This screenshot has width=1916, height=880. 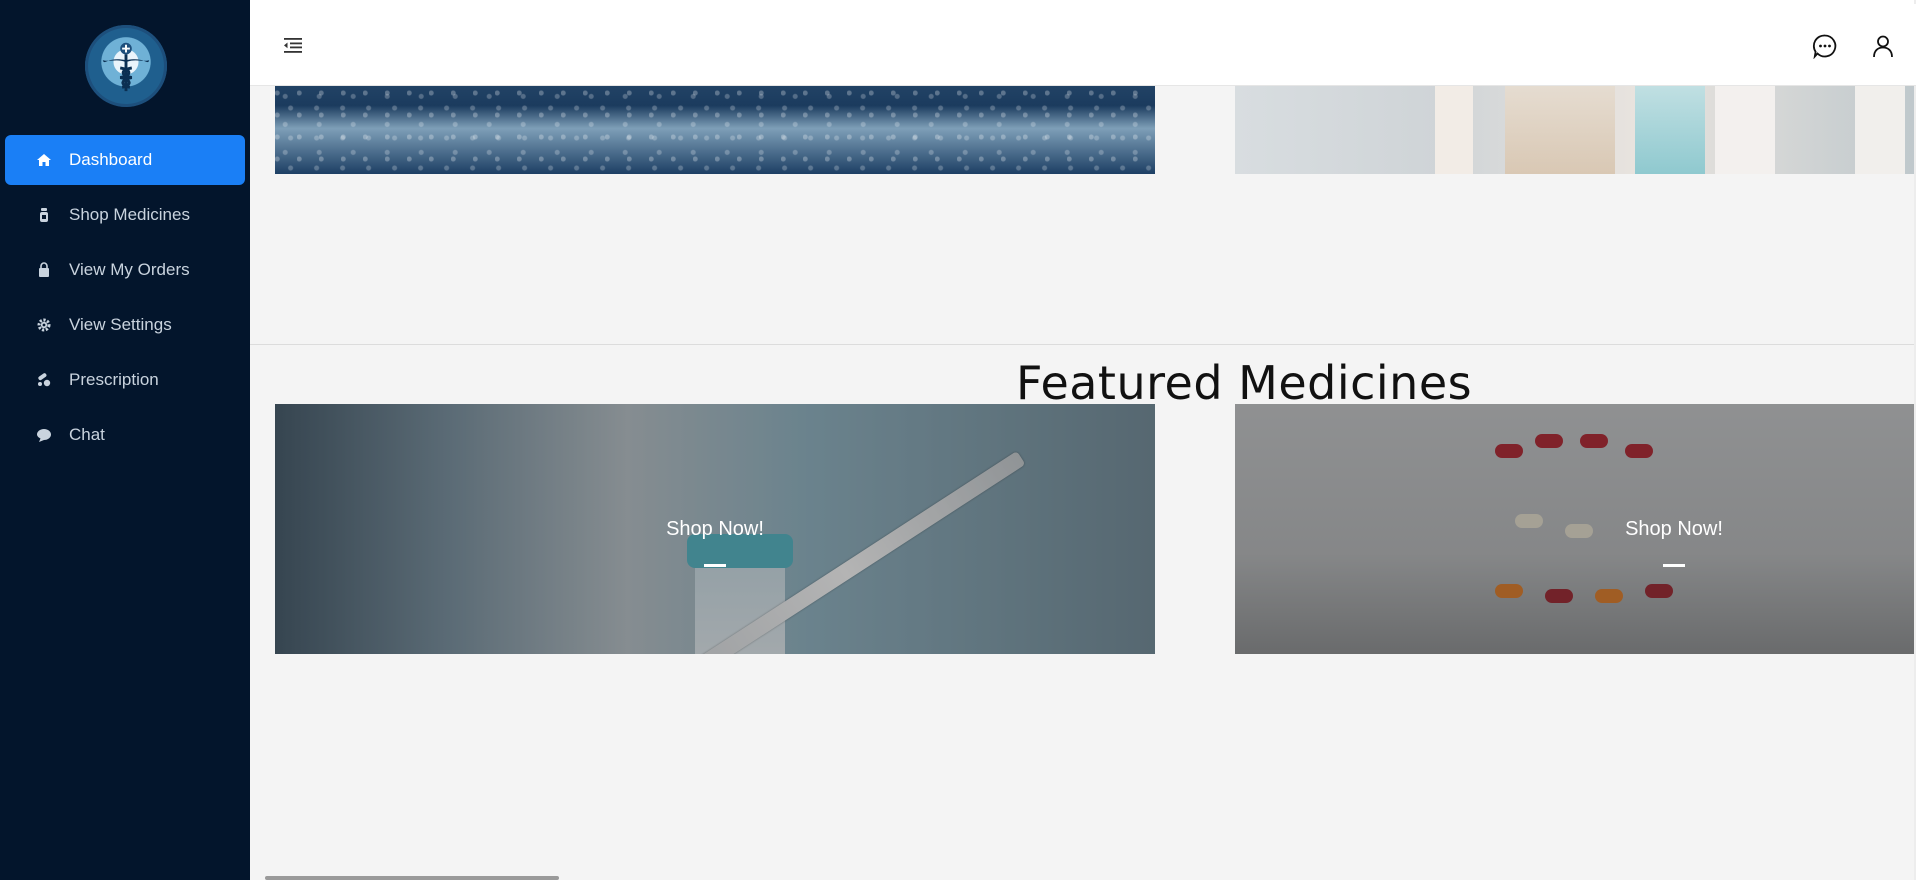 What do you see at coordinates (44, 325) in the screenshot?
I see `gear-icon` at bounding box center [44, 325].